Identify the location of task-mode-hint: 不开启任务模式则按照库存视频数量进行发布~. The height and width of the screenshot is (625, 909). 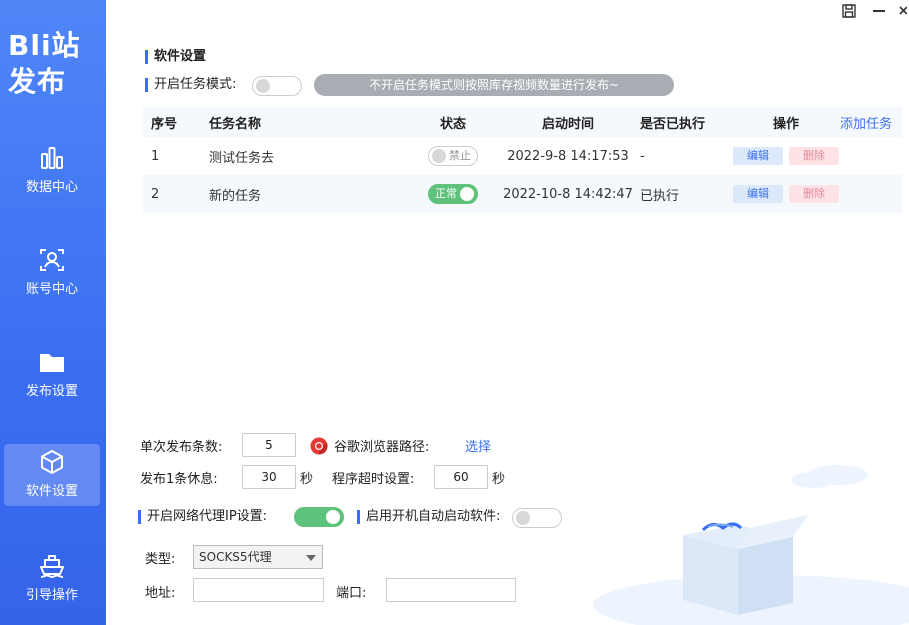
(494, 85).